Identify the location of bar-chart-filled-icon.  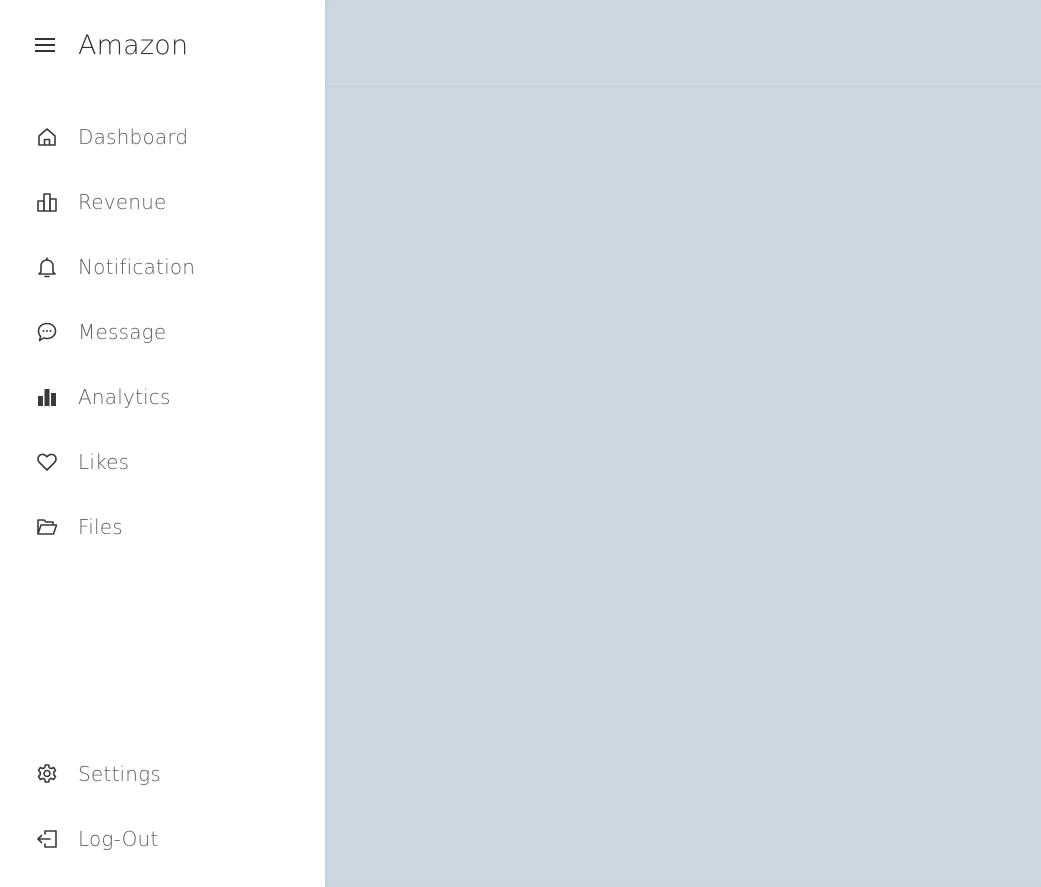
(47, 397).